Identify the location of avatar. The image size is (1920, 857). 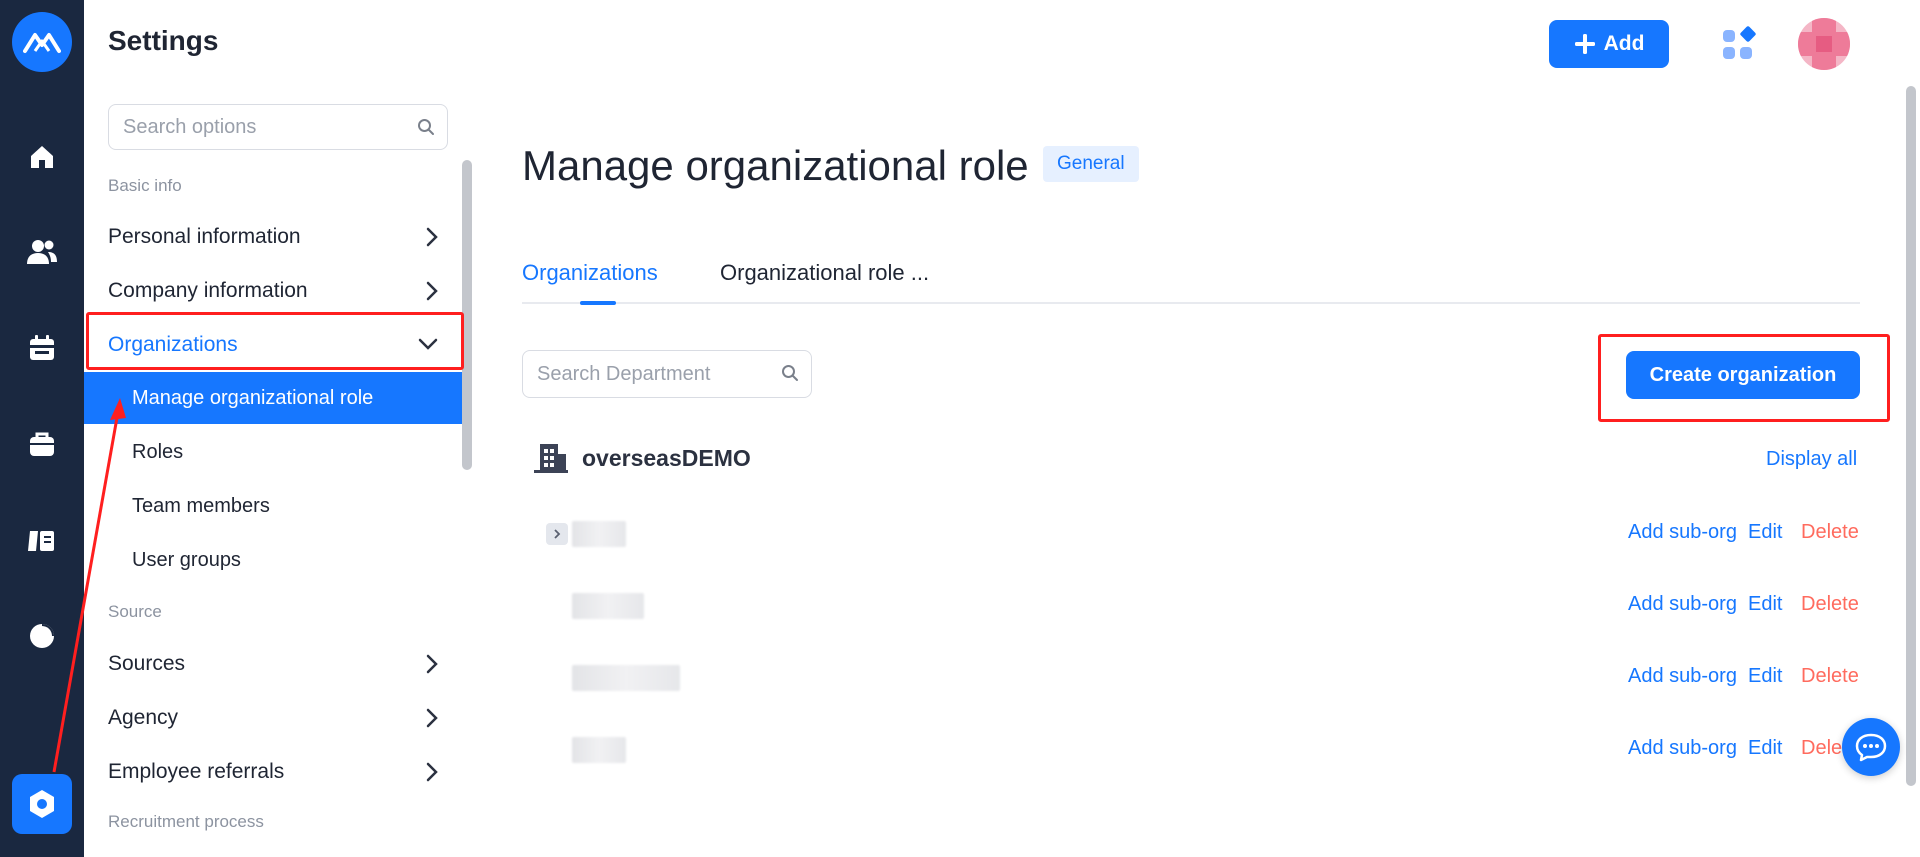
(1824, 44).